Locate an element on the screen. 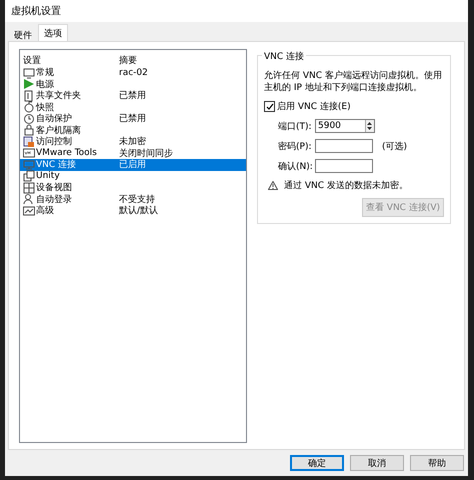 Image resolution: width=474 pixels, height=480 pixels. port-spinbox: 5900 is located at coordinates (345, 126).